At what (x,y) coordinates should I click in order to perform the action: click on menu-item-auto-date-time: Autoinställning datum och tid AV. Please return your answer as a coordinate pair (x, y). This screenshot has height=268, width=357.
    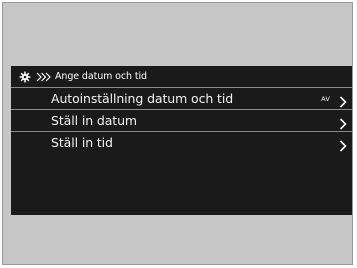
    Looking at the image, I should click on (181, 98).